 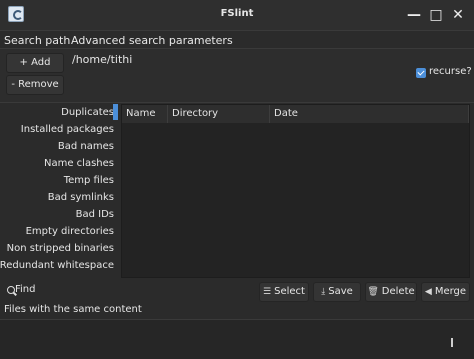 I want to click on find-label: Find, so click(x=25, y=289).